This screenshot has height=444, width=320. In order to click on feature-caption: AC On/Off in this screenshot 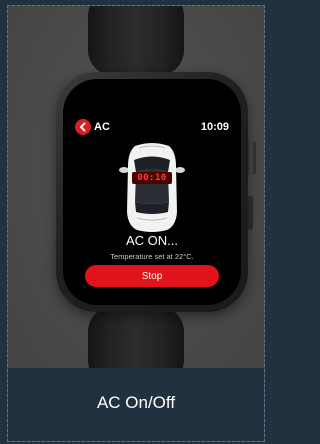, I will do `click(136, 402)`.